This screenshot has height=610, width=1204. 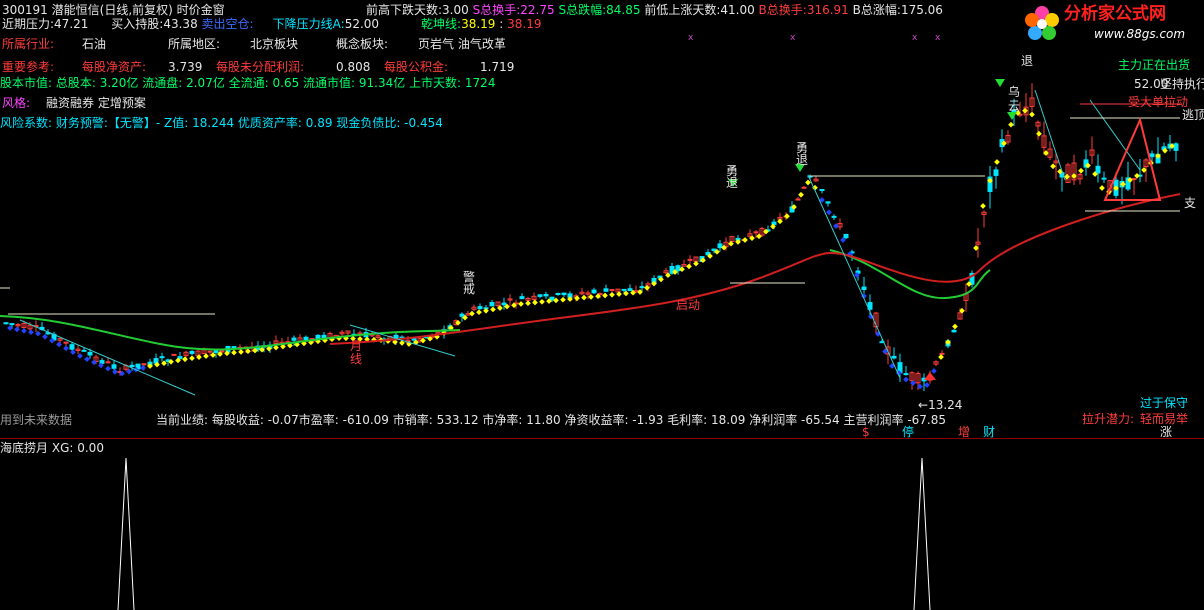 I want to click on bottom-tag-finance: 财, so click(x=989, y=432).